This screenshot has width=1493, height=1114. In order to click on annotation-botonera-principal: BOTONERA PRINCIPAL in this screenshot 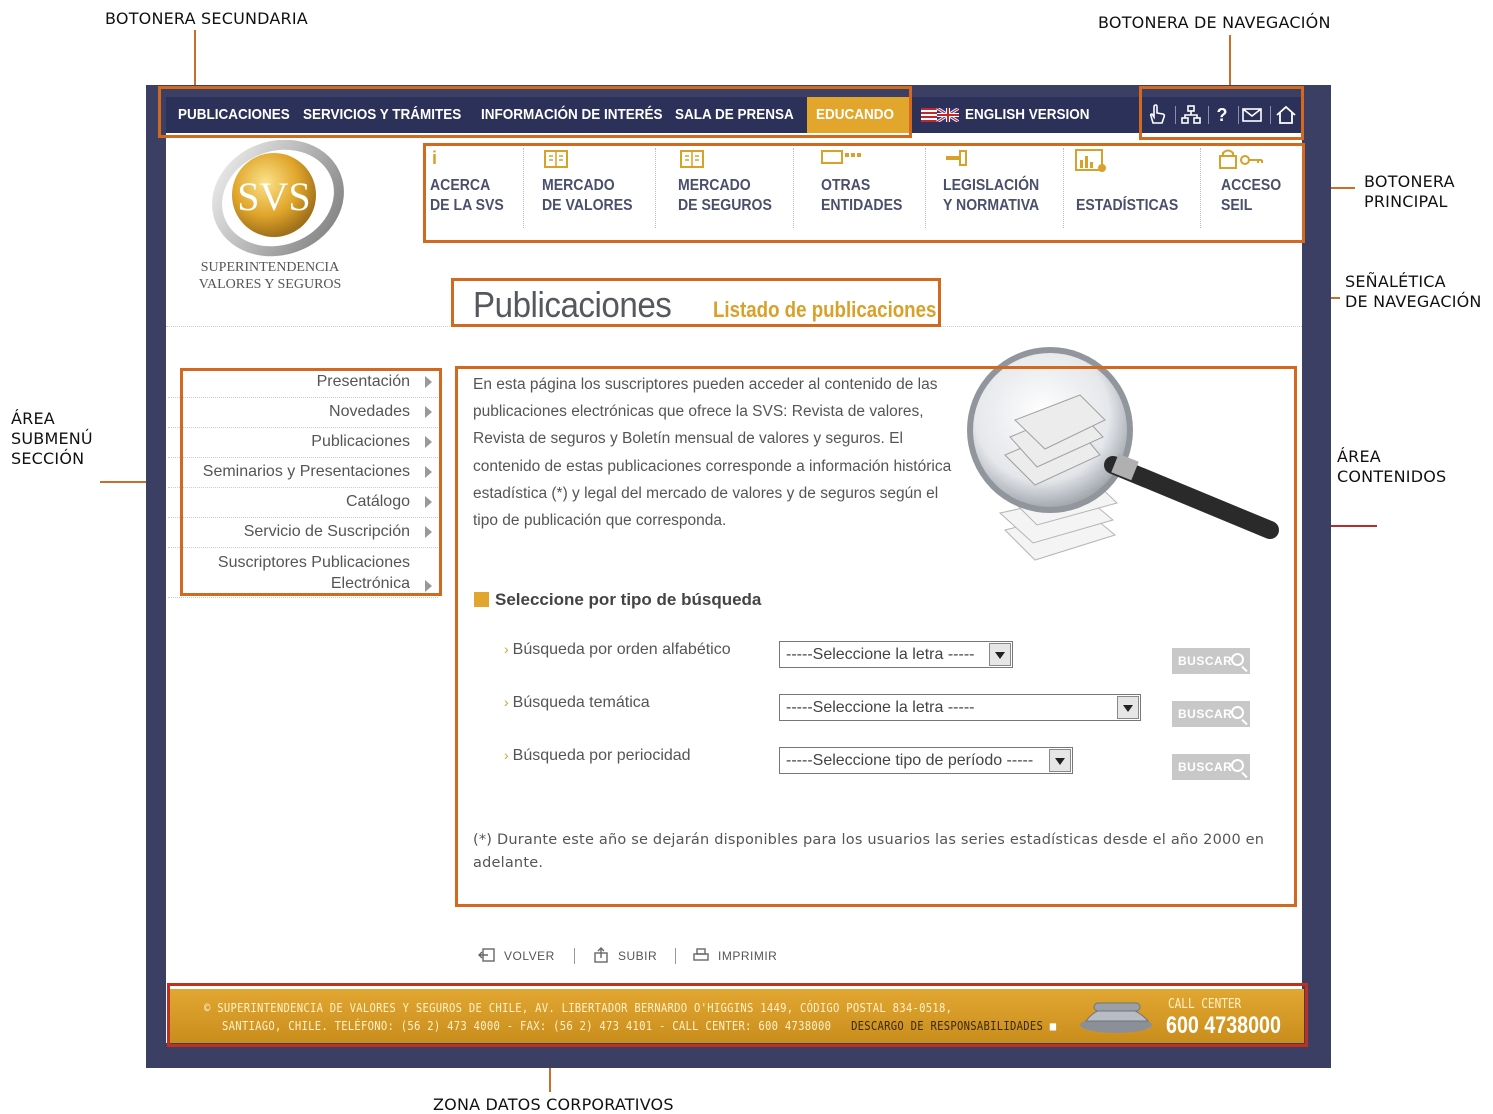, I will do `click(1409, 192)`.